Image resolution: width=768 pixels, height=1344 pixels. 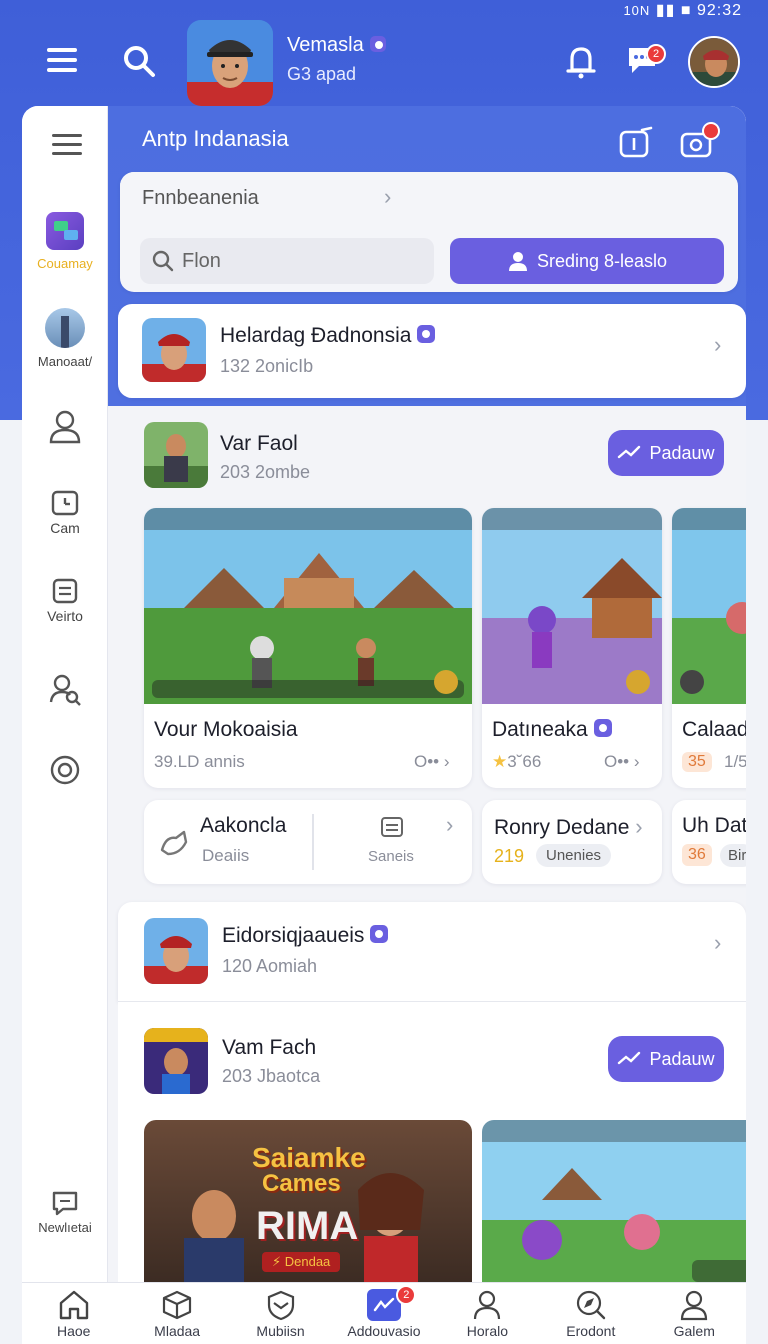 What do you see at coordinates (65, 241) in the screenshot?
I see `sidebar-item-games: Couamay` at bounding box center [65, 241].